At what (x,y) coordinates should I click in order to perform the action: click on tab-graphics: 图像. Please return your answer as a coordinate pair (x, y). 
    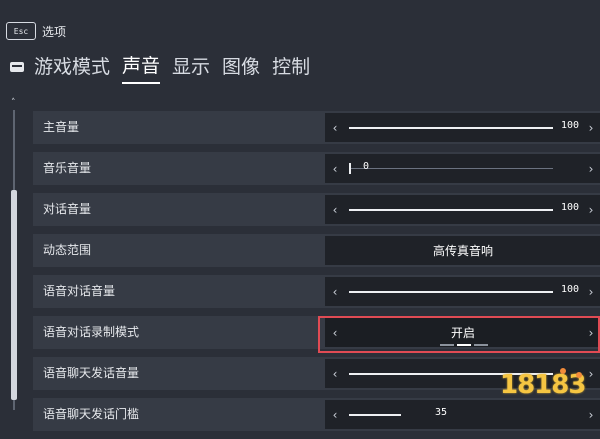
    Looking at the image, I should click on (241, 67).